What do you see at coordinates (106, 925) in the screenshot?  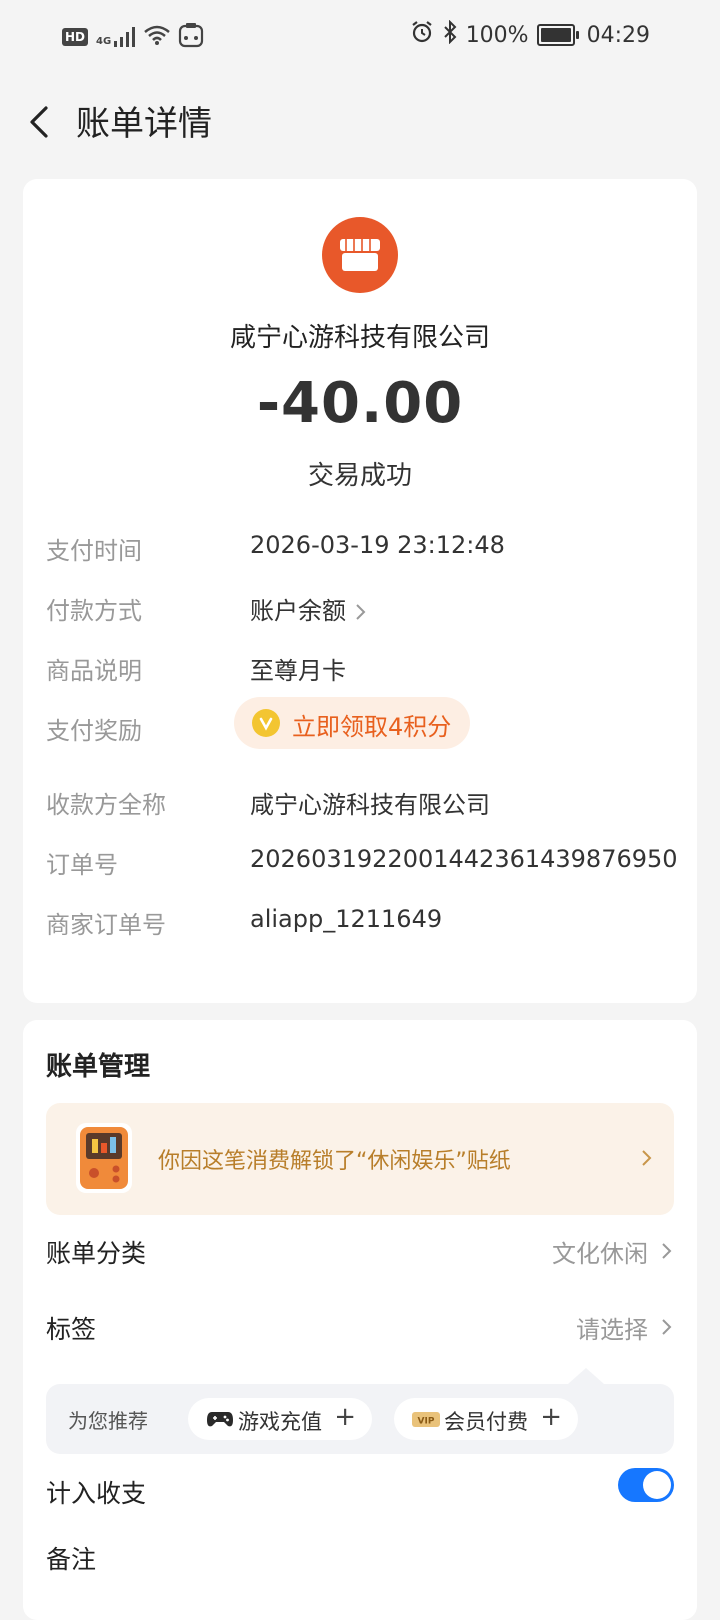 I see `merchant-order-label: 商家订单号` at bounding box center [106, 925].